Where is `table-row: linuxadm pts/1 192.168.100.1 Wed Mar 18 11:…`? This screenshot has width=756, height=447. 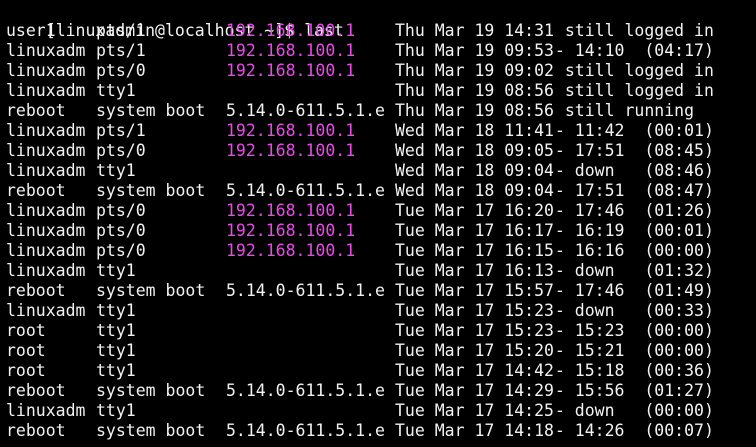 table-row: linuxadm pts/1 192.168.100.1 Wed Mar 18 11:… is located at coordinates (381, 131).